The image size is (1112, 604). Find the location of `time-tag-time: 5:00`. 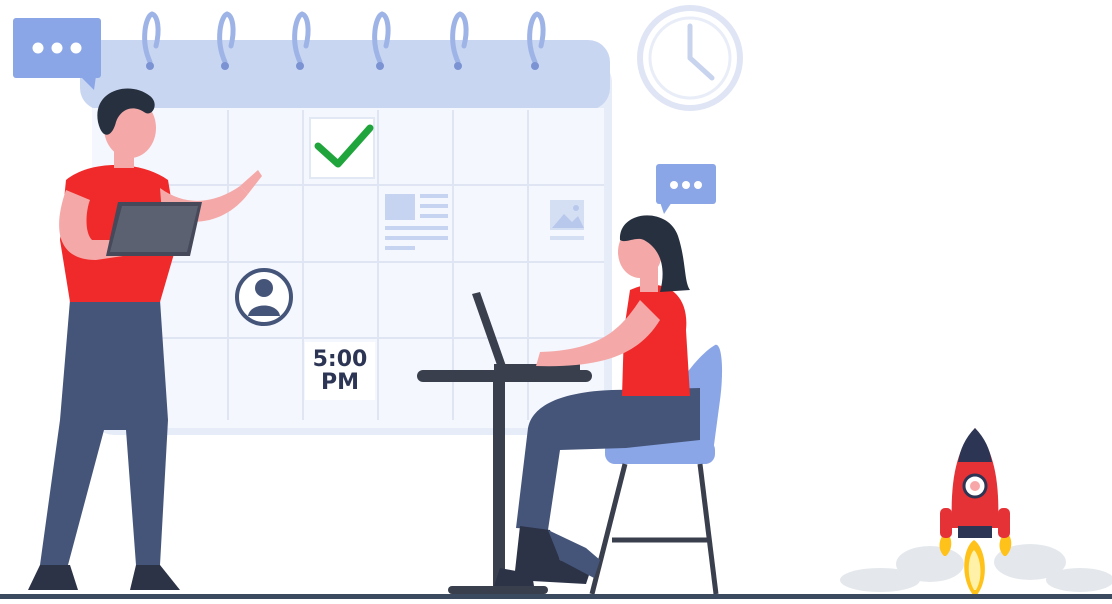

time-tag-time: 5:00 is located at coordinates (340, 359).